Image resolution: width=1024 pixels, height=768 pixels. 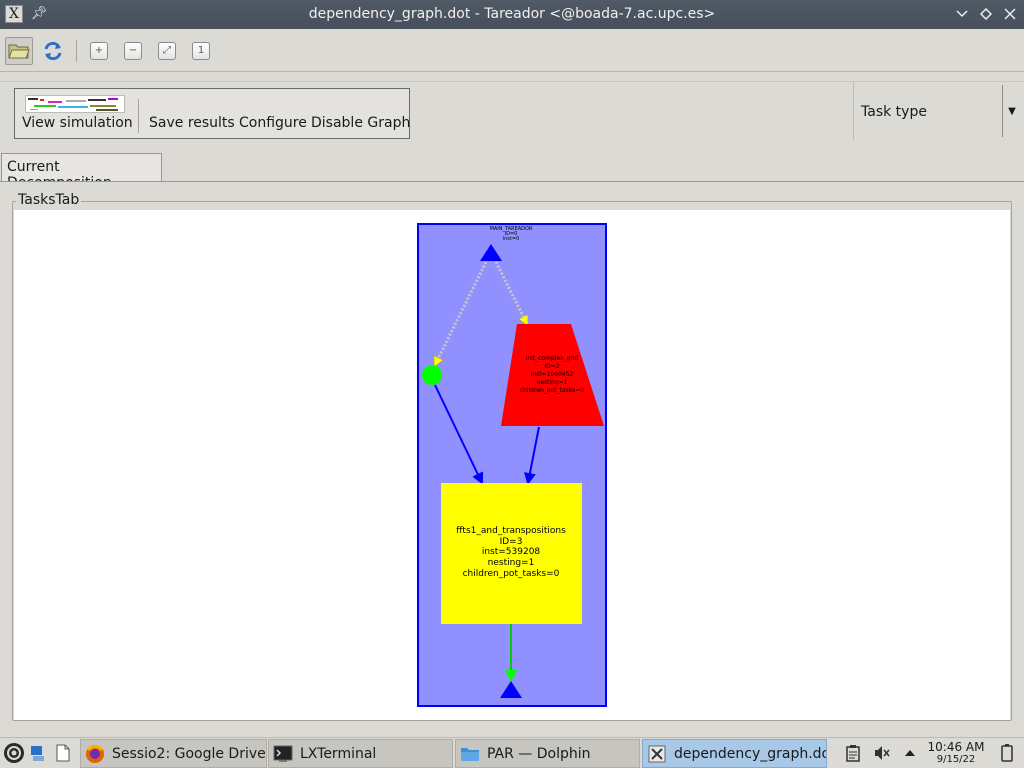 What do you see at coordinates (360, 123) in the screenshot?
I see `disable-graph-button: Disable Graph` at bounding box center [360, 123].